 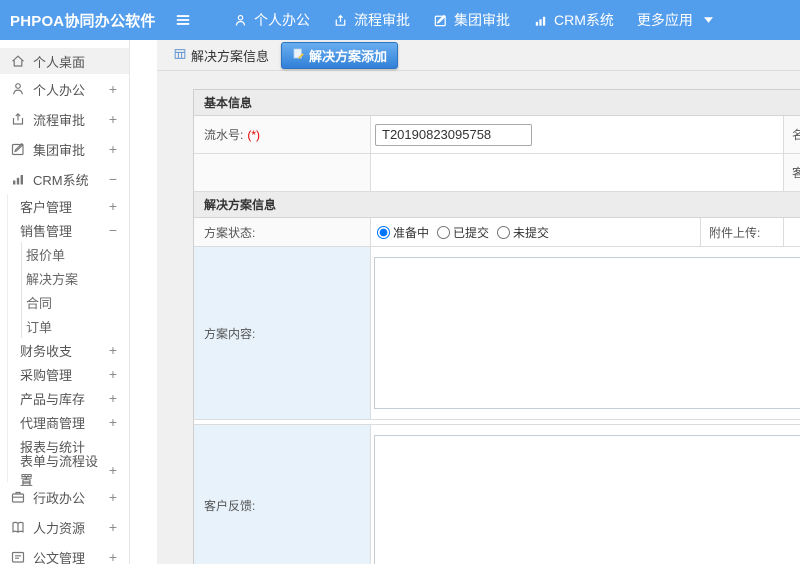 What do you see at coordinates (59, 120) in the screenshot?
I see `sidebar-label: 流程审批` at bounding box center [59, 120].